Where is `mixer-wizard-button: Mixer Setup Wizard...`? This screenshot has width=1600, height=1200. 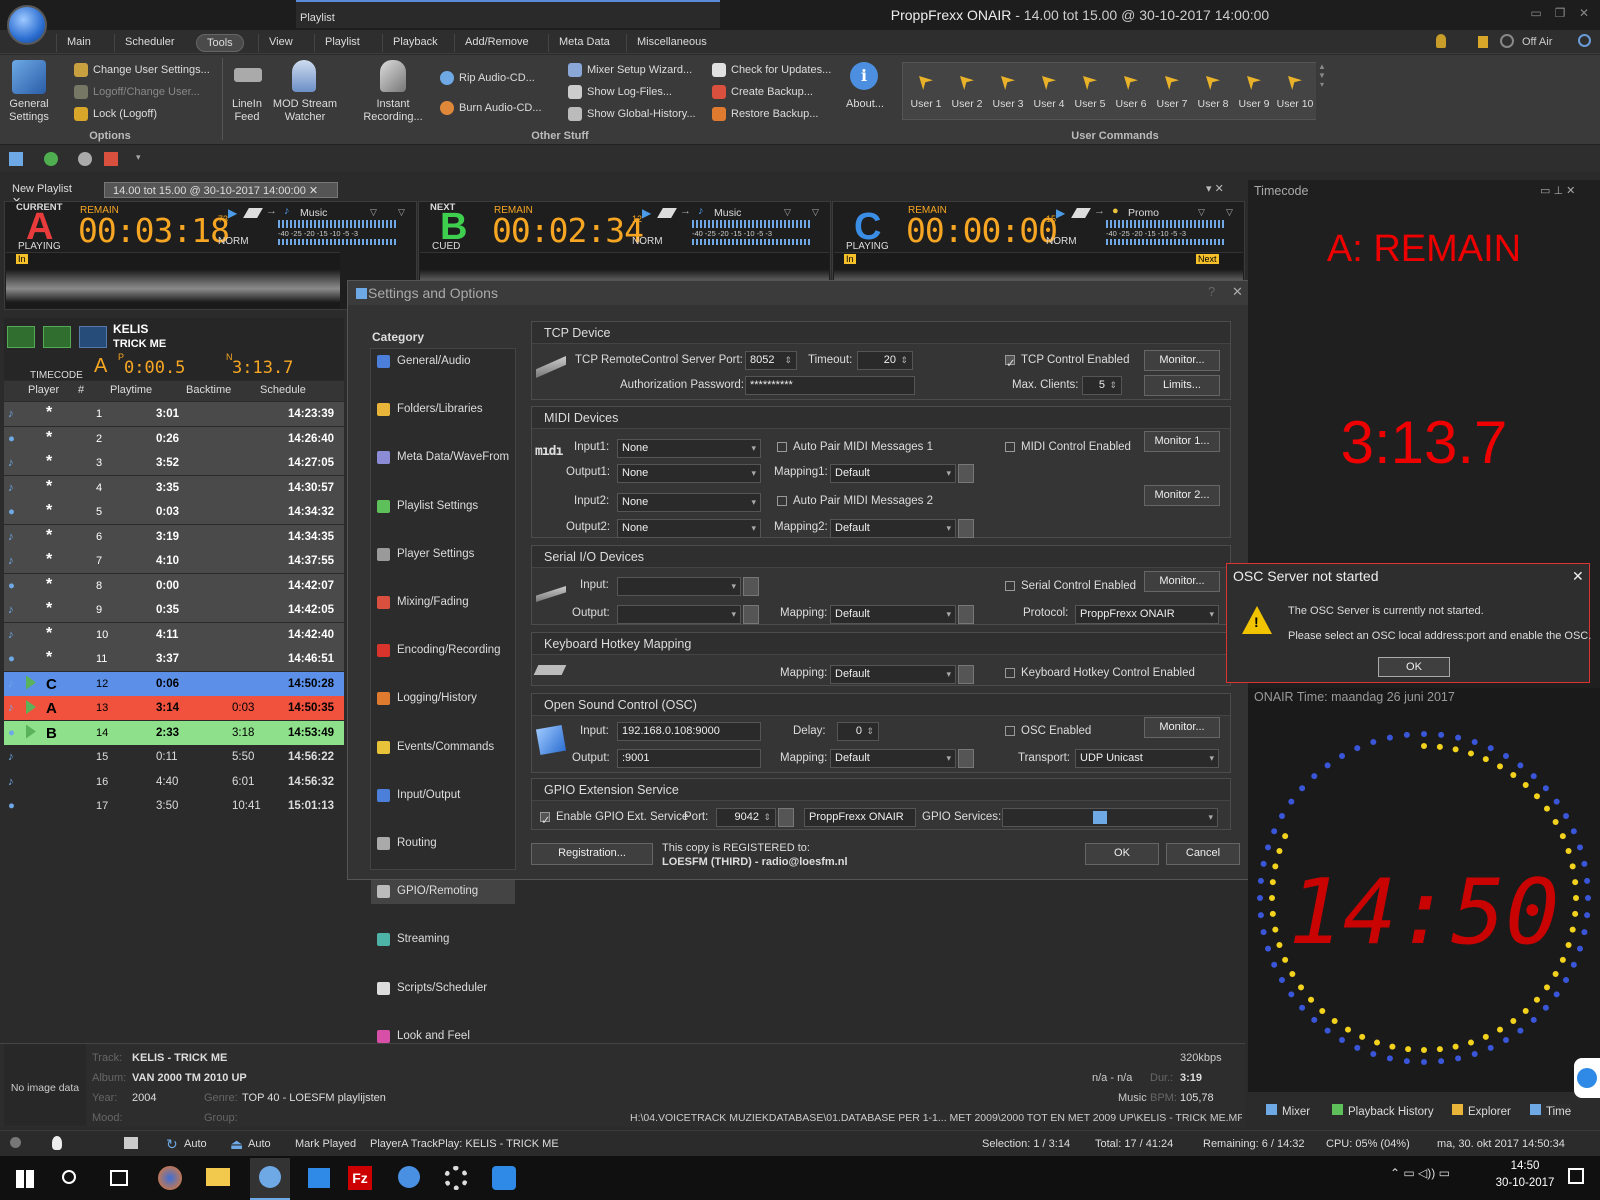
mixer-wizard-button: Mixer Setup Wizard... is located at coordinates (630, 70).